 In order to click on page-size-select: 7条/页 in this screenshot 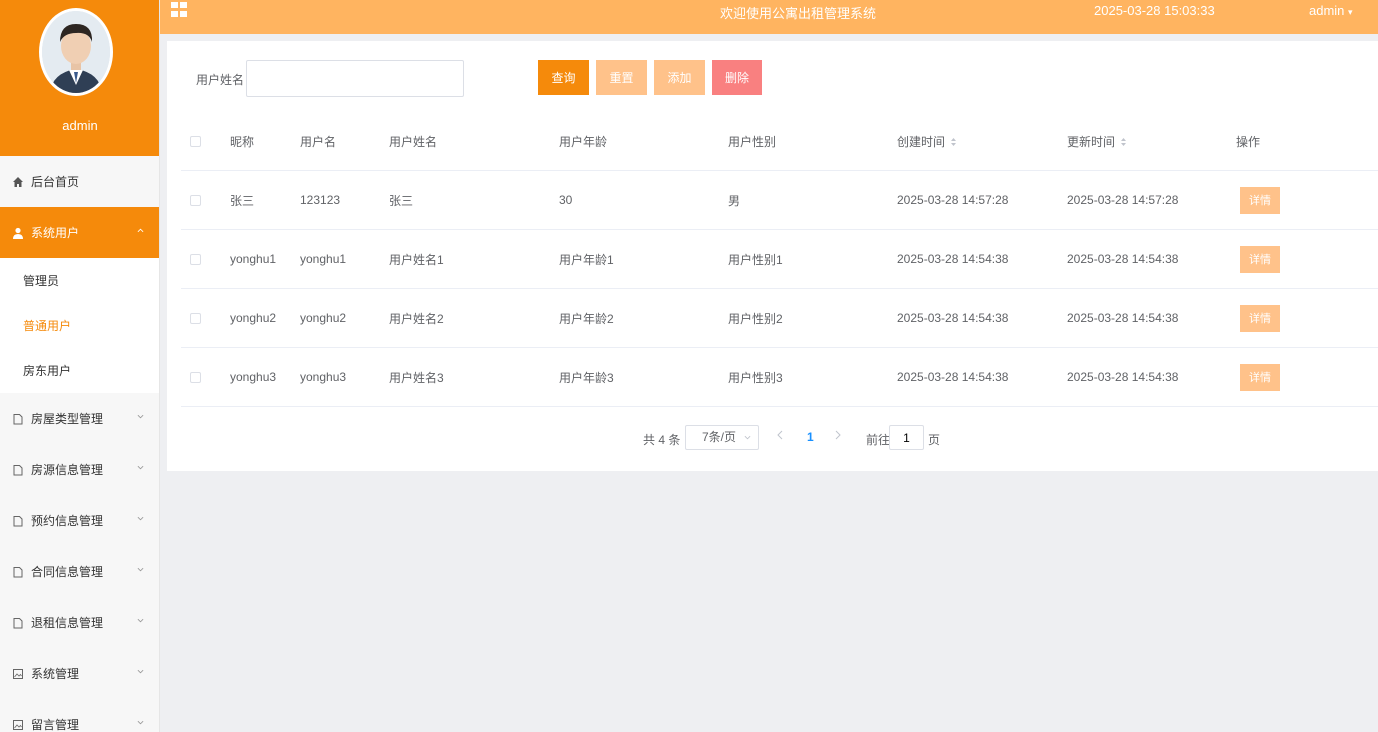, I will do `click(722, 437)`.